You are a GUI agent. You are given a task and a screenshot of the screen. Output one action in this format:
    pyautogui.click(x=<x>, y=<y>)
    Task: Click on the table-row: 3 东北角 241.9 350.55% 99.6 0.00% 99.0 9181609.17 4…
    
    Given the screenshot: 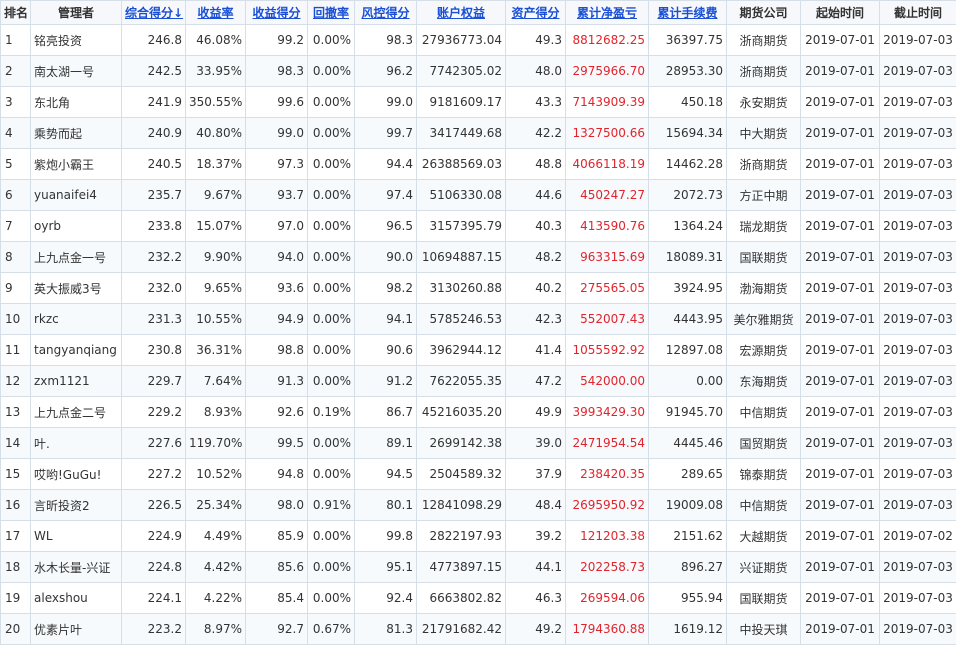 What is the action you would take?
    pyautogui.click(x=478, y=102)
    